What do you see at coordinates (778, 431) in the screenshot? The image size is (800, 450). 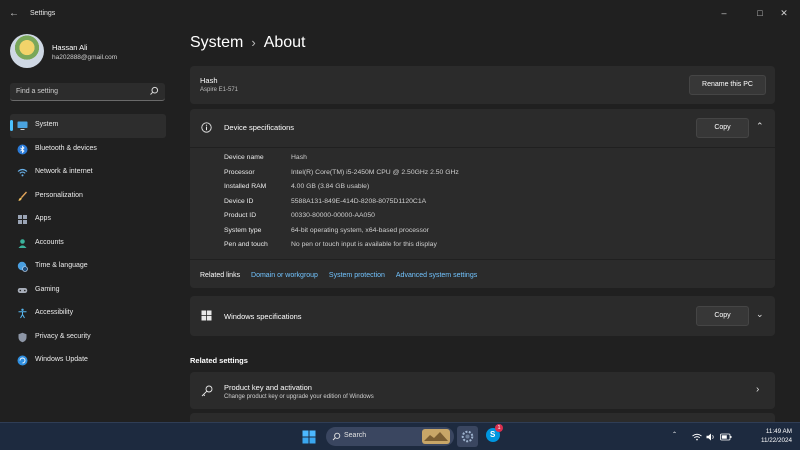 I see `clock-time: 11:49 AM` at bounding box center [778, 431].